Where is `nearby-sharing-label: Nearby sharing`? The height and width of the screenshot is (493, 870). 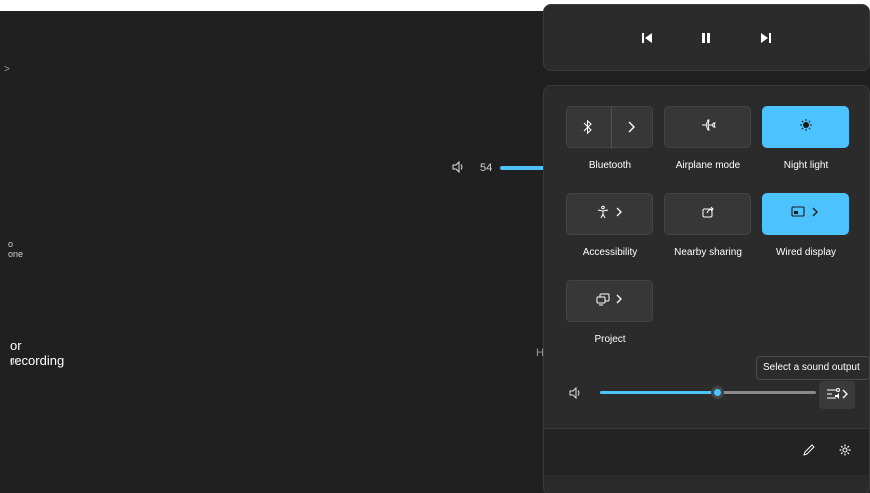 nearby-sharing-label: Nearby sharing is located at coordinates (708, 252).